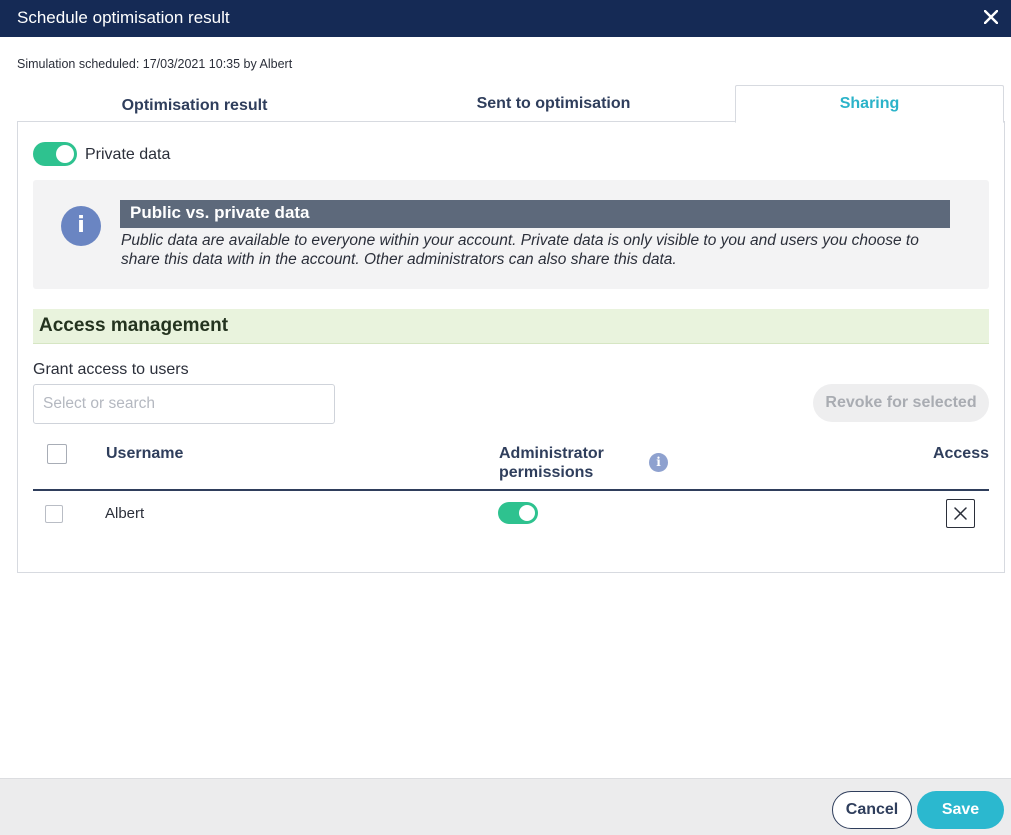 The image size is (1011, 835). I want to click on cancel-button: Cancel, so click(872, 810).